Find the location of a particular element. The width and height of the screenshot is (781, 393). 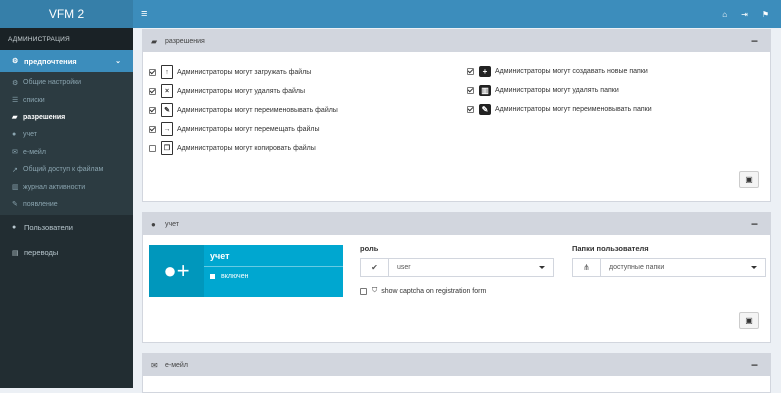

sidebar-item-general-settings: ⚙ Общие настройки is located at coordinates (66, 82).